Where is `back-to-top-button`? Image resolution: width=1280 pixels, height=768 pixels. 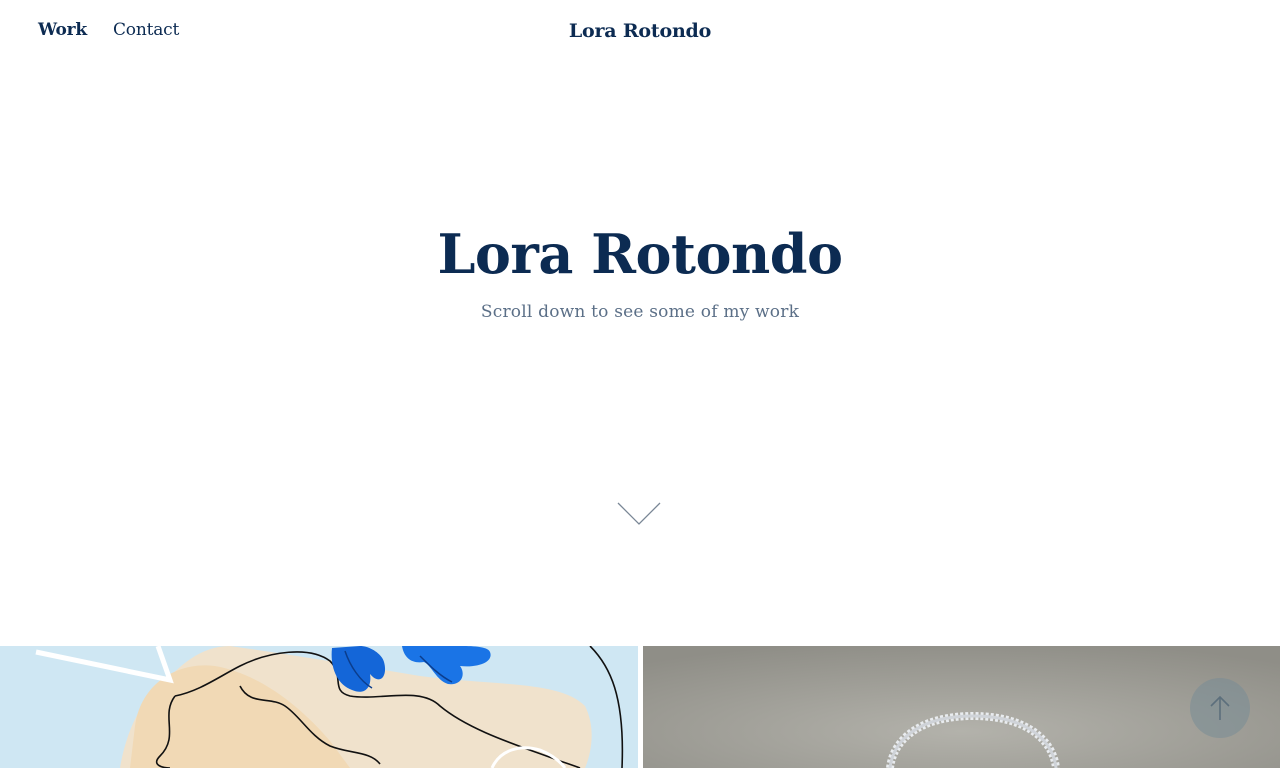
back-to-top-button is located at coordinates (1220, 708).